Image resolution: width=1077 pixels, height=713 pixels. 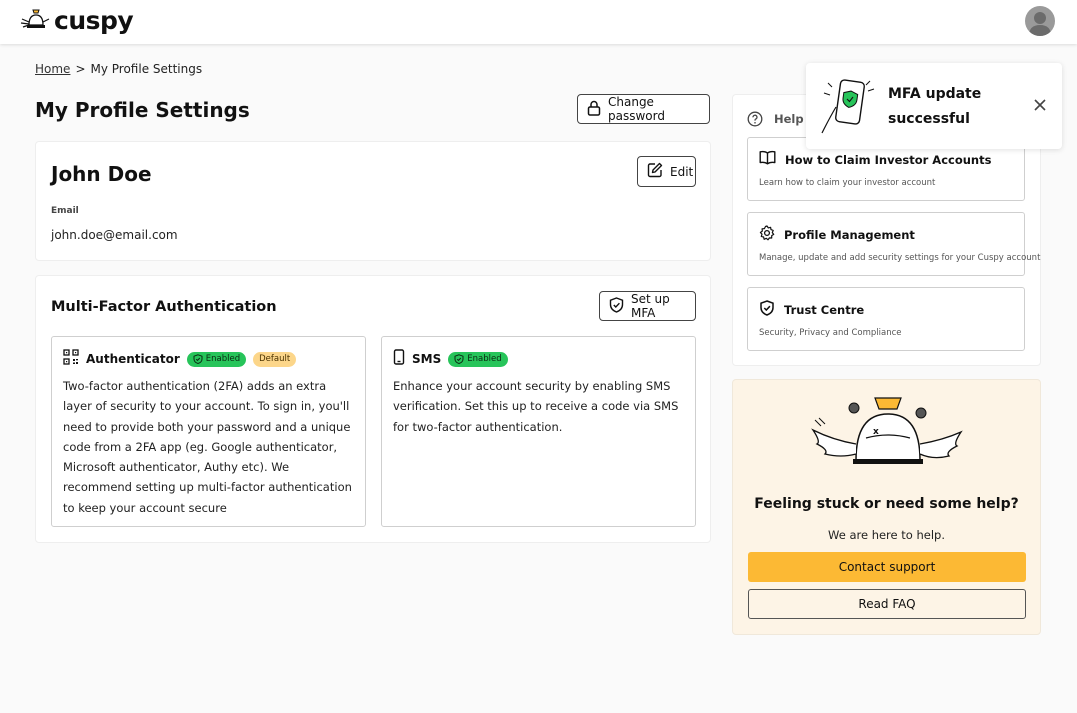 I want to click on help-item-title: Trust Centre, so click(x=824, y=310).